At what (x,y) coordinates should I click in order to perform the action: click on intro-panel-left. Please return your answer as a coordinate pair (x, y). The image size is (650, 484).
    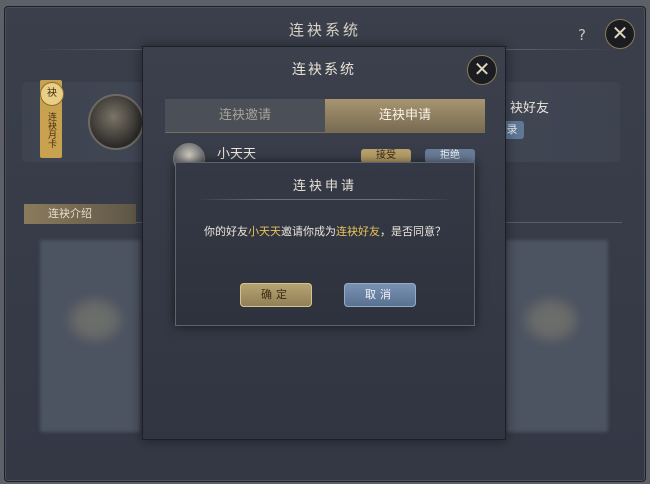
    Looking at the image, I should click on (90, 336).